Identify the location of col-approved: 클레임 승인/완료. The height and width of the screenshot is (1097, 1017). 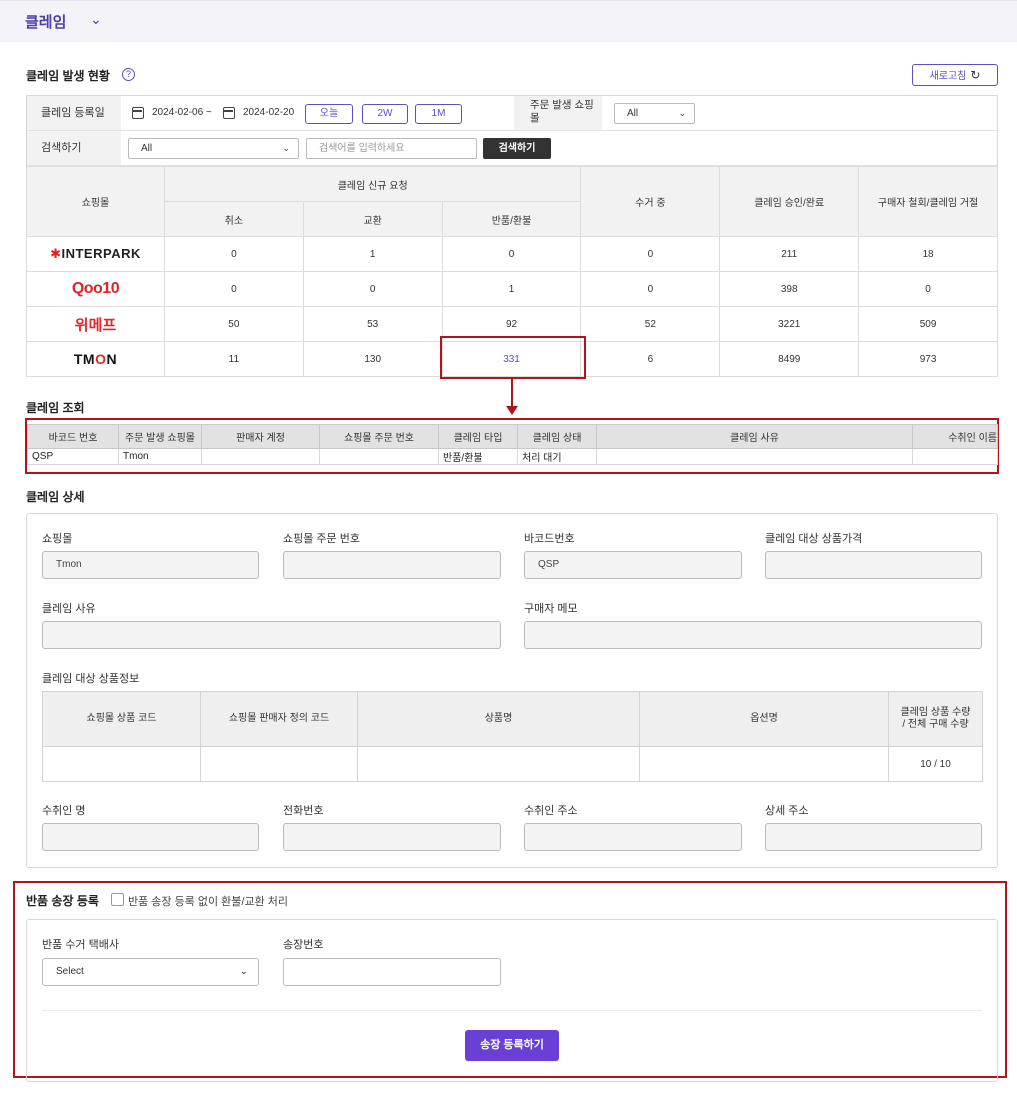
(789, 201).